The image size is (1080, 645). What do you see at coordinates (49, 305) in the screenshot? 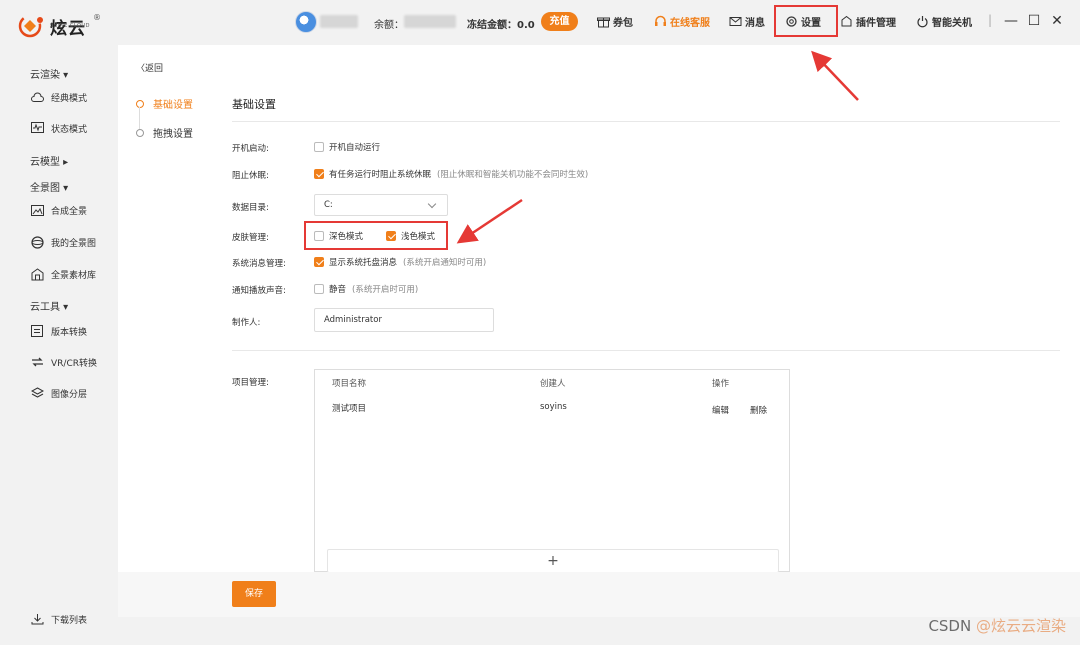
I see `sidebar-group-cloud-tools: 云工具 ▾` at bounding box center [49, 305].